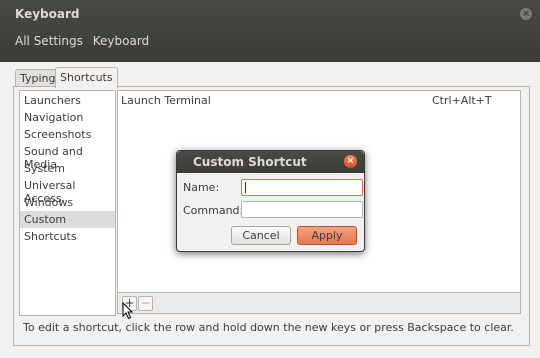  What do you see at coordinates (85, 41) in the screenshot?
I see `breadcrumb: All Settings Keyboard` at bounding box center [85, 41].